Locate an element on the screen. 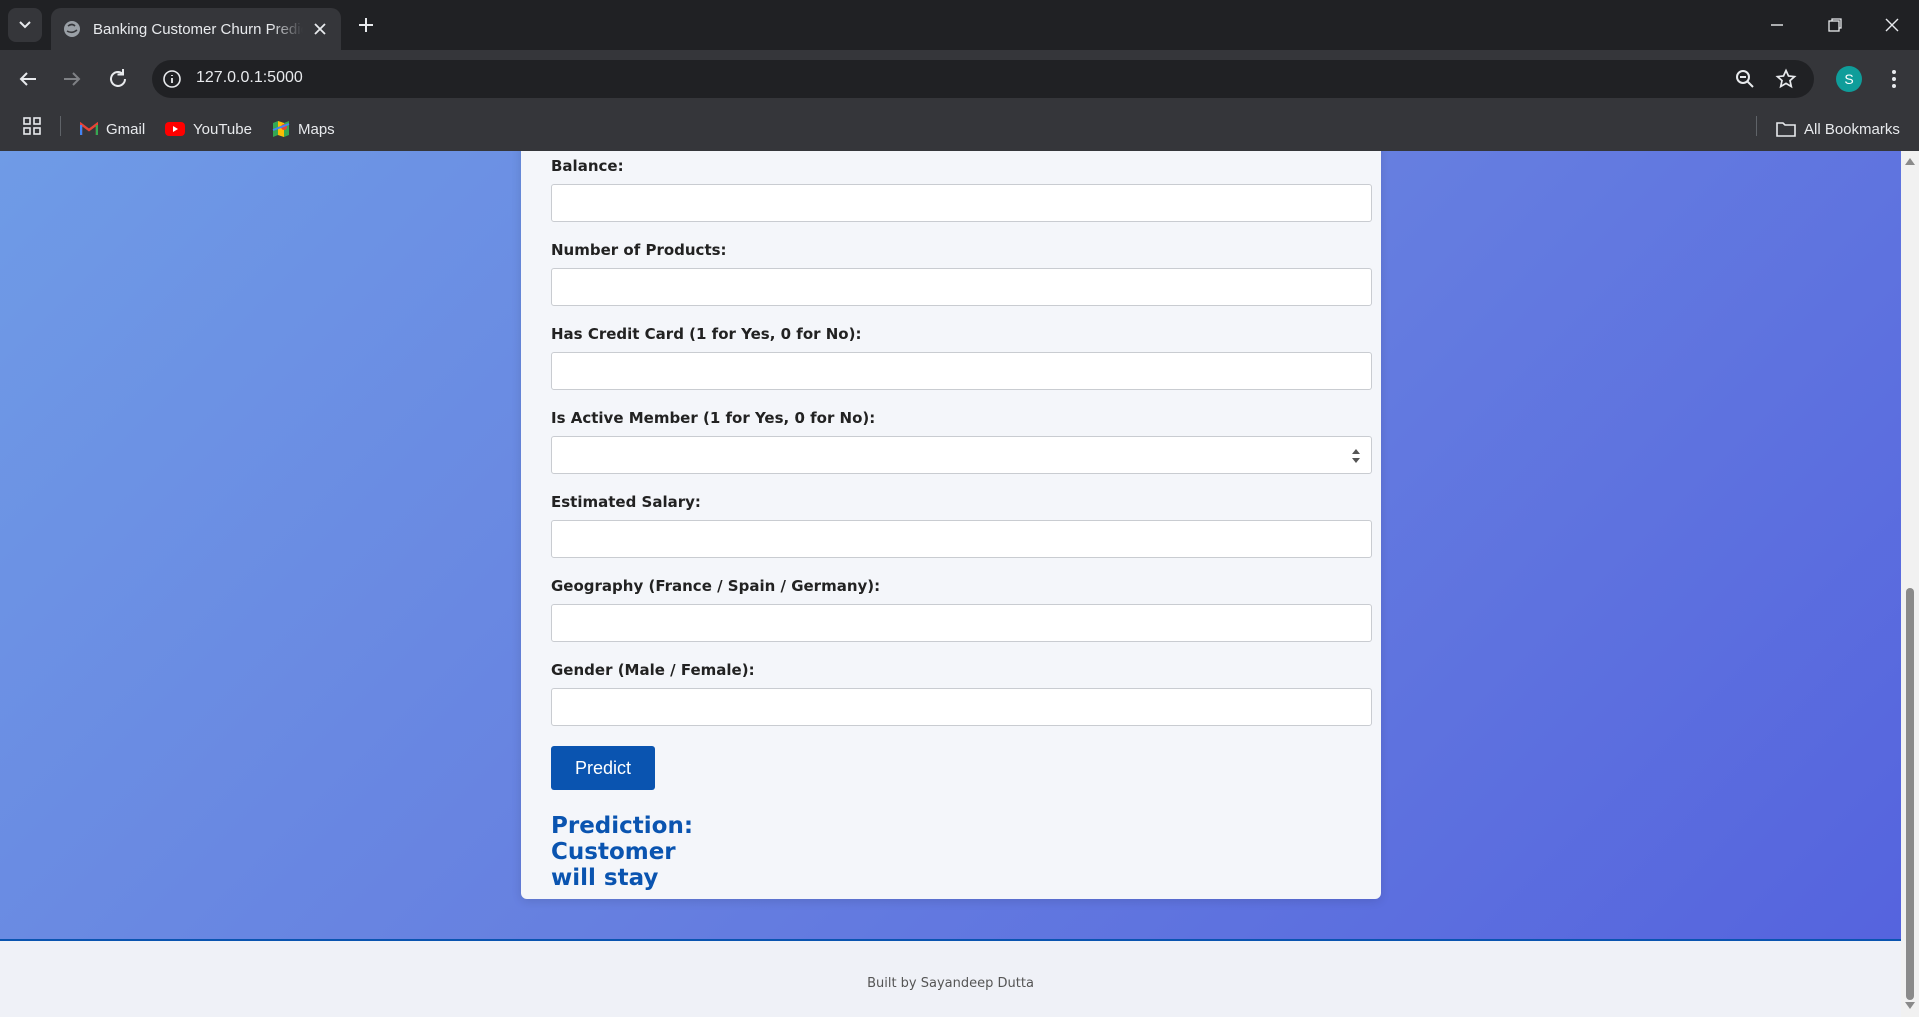 The image size is (1919, 1017). new-tab-icon is located at coordinates (366, 25).